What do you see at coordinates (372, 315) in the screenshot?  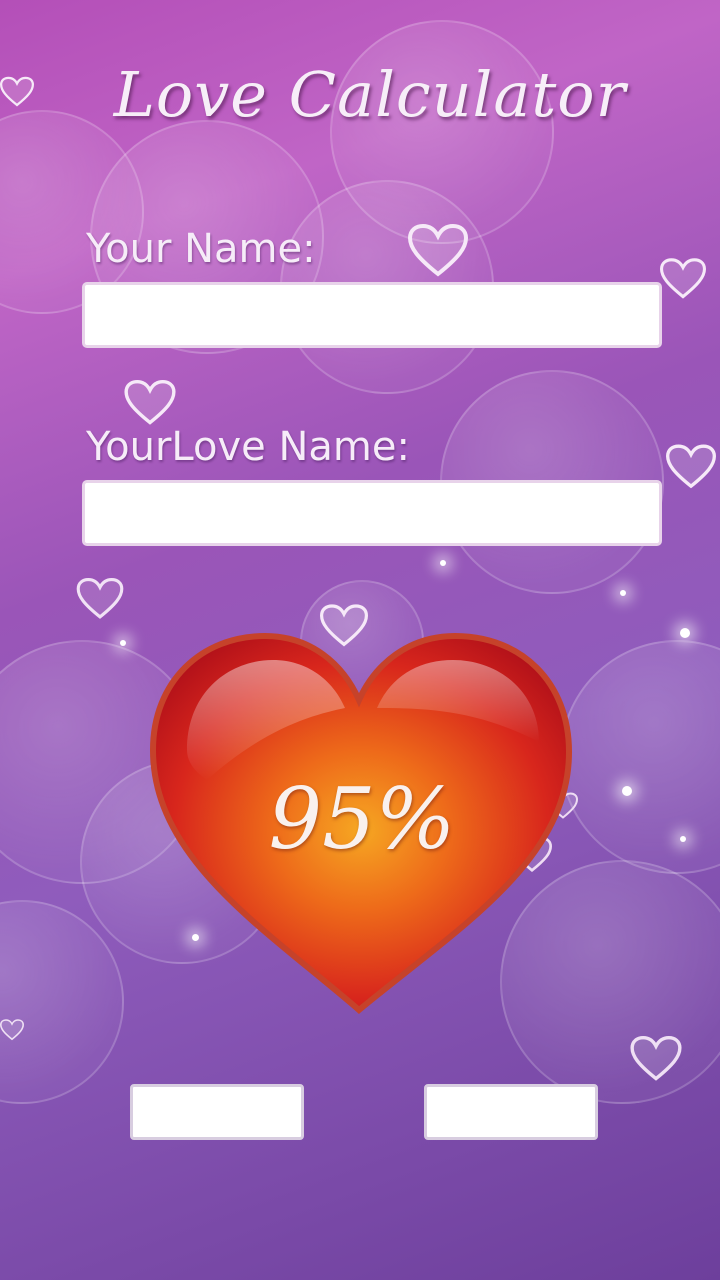 I see `your-name-input` at bounding box center [372, 315].